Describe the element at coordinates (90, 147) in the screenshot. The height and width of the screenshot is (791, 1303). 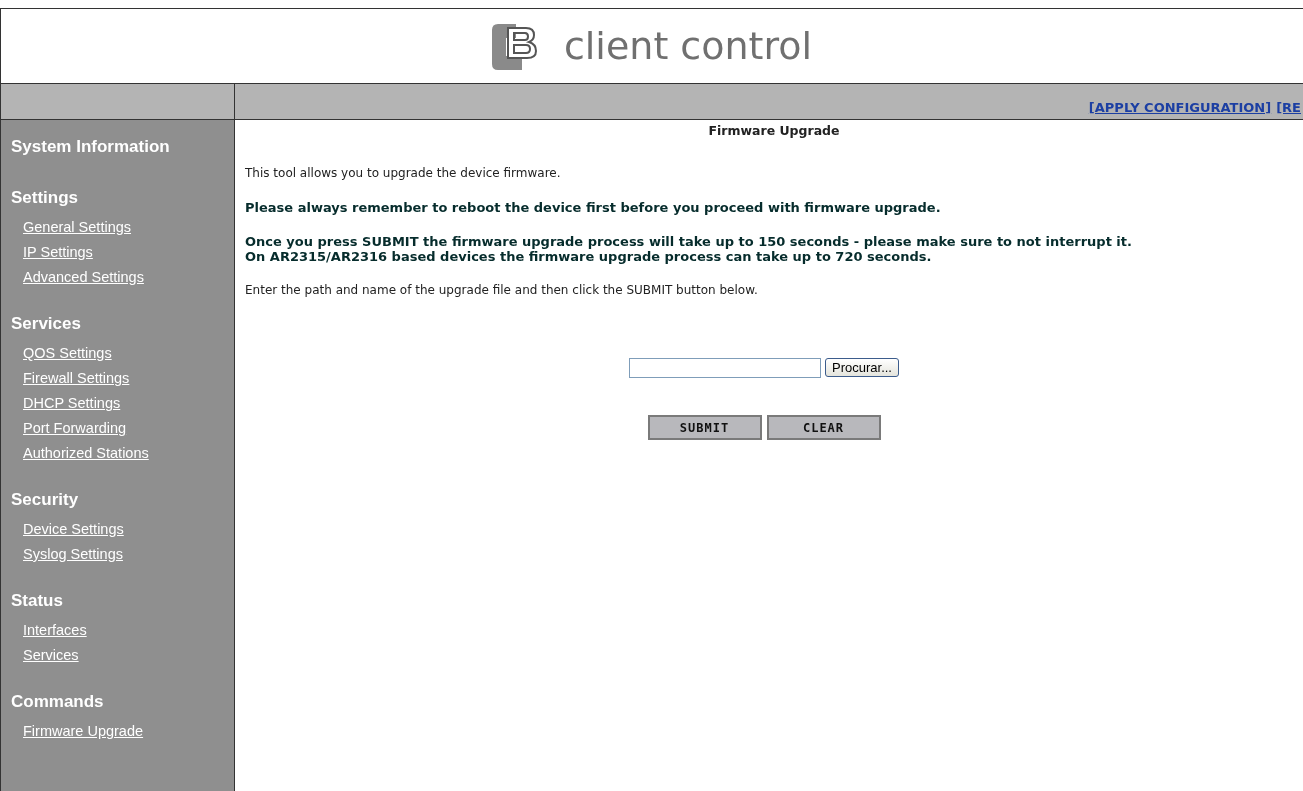
I see `section-heading: System Information` at that location.